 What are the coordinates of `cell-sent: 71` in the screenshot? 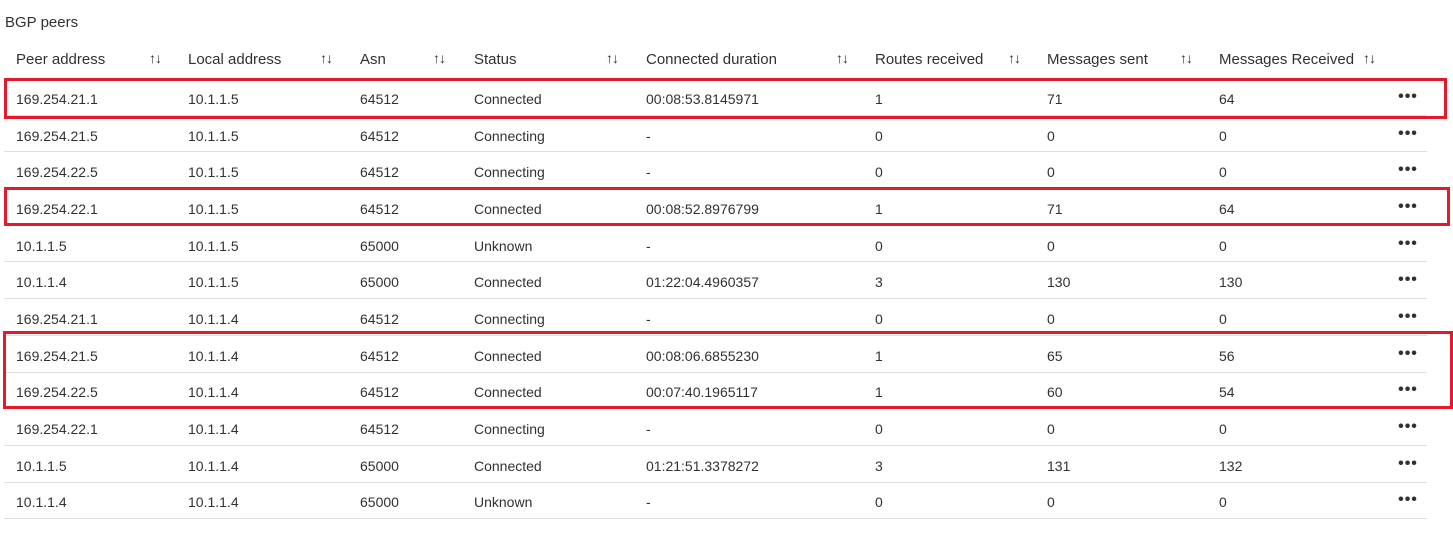 It's located at (1055, 208).